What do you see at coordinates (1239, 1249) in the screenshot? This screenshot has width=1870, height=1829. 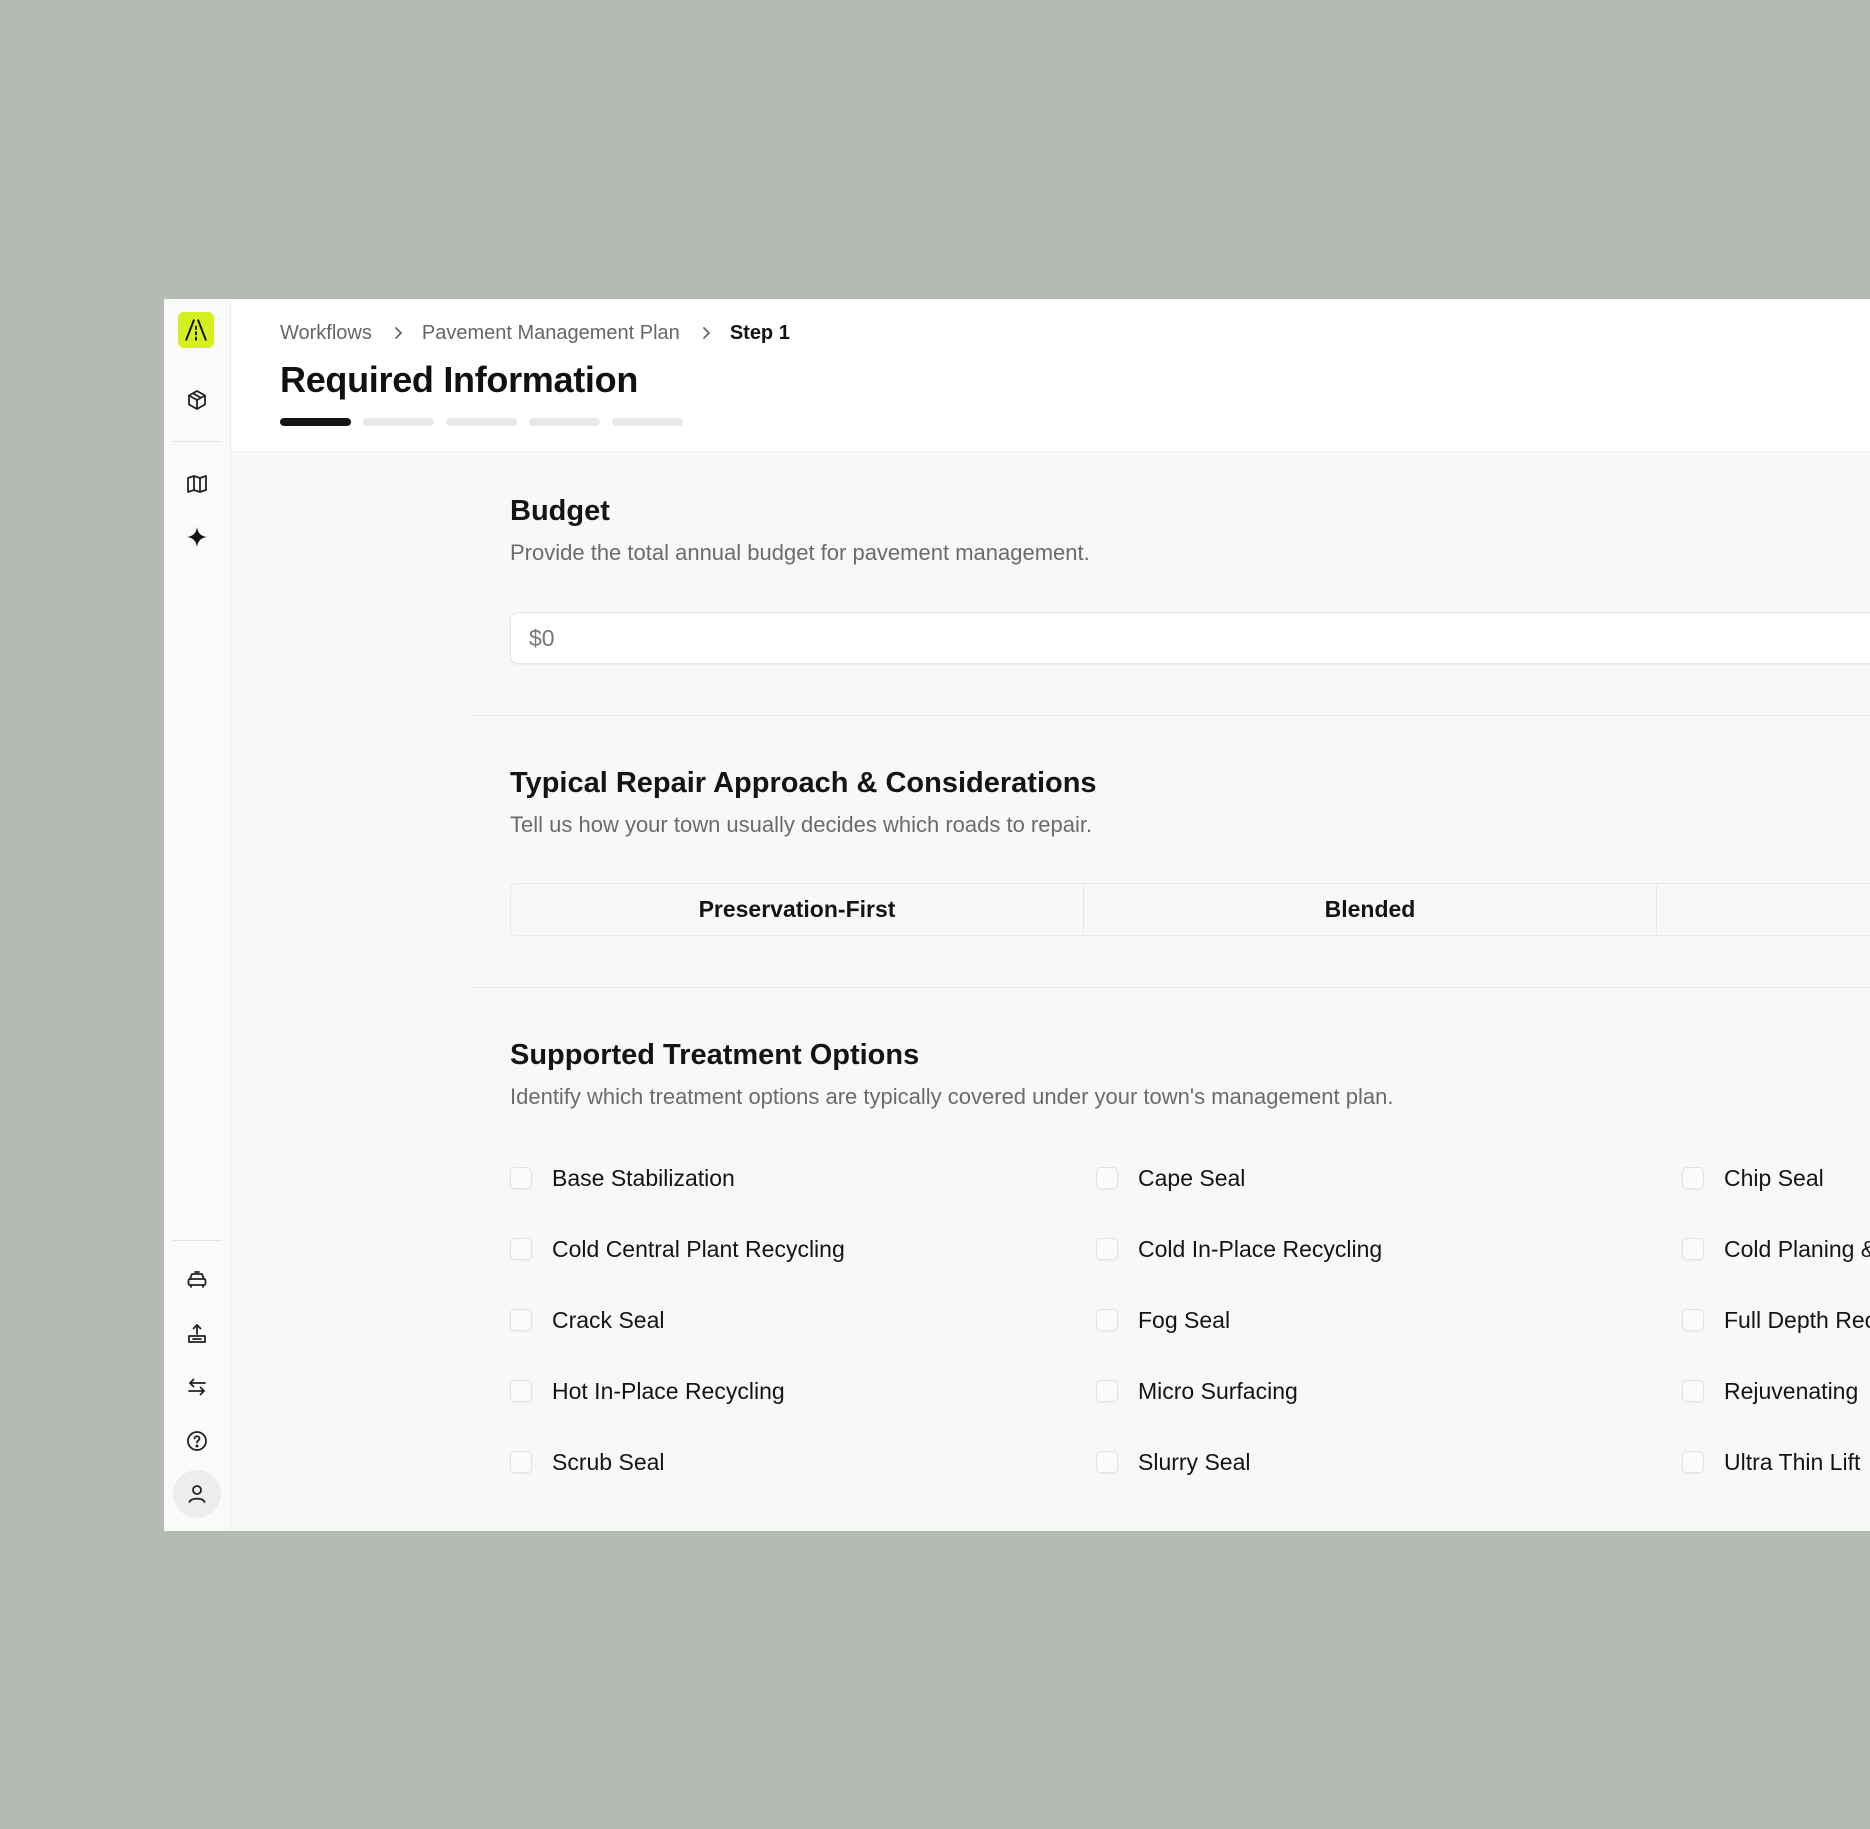 I see `treatment-option: Cold In-Place Recycling` at bounding box center [1239, 1249].